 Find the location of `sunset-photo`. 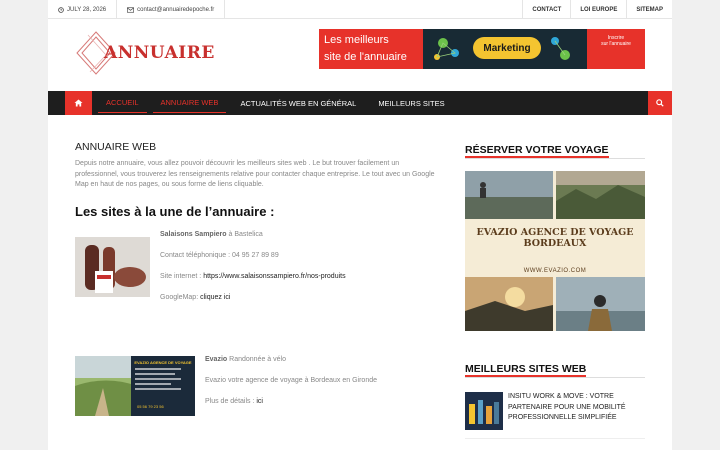

sunset-photo is located at coordinates (509, 304).